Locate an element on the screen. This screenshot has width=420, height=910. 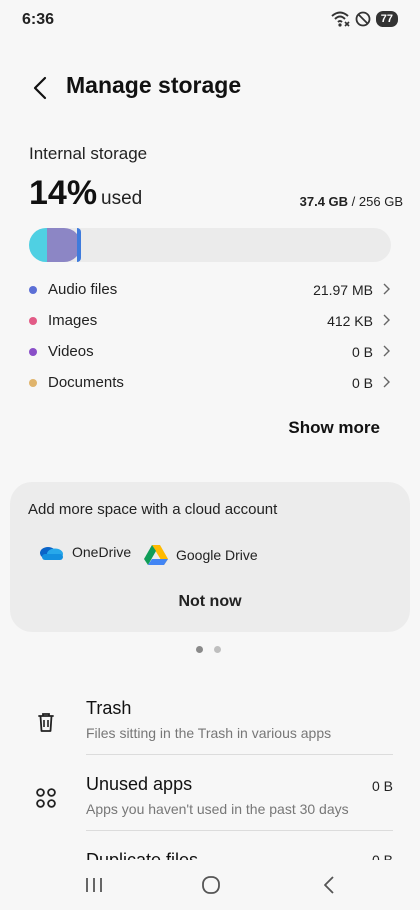
nav-back-button is located at coordinates (329, 885).